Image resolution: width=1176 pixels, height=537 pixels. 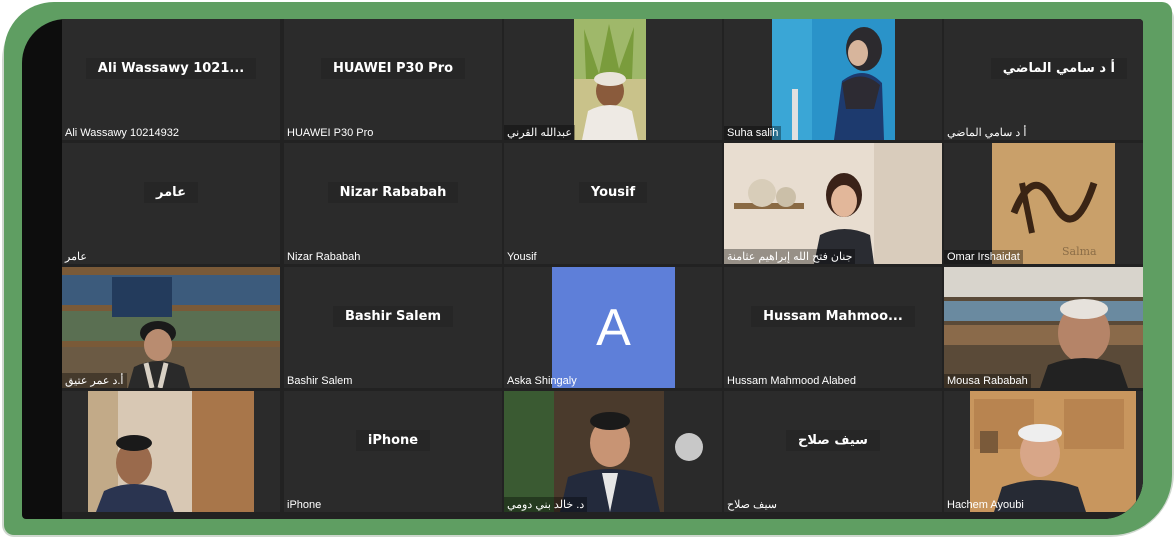 What do you see at coordinates (304, 505) in the screenshot?
I see `participant-label: iPhone` at bounding box center [304, 505].